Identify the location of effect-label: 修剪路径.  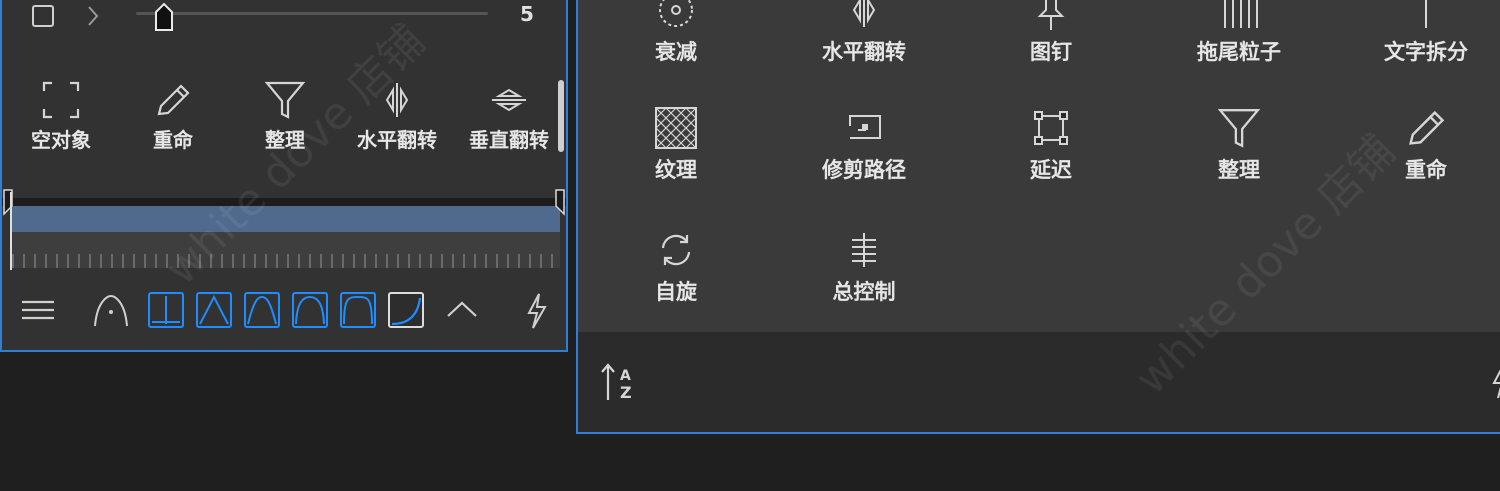
(864, 170).